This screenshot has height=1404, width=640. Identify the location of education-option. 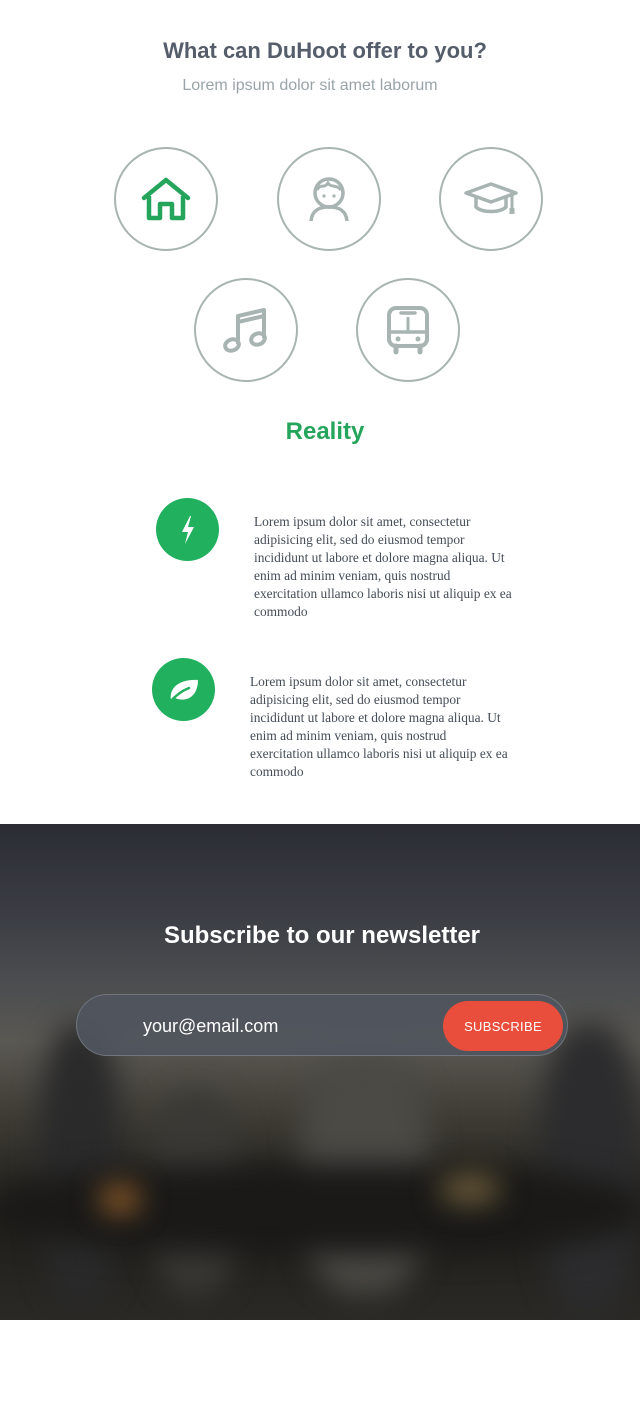
(491, 199).